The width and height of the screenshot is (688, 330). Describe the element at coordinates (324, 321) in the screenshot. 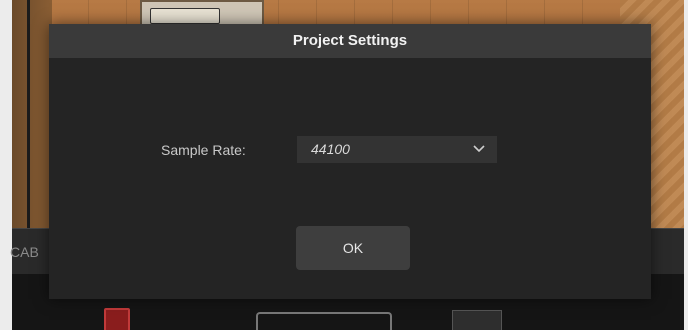

I see `pedal-amp` at that location.